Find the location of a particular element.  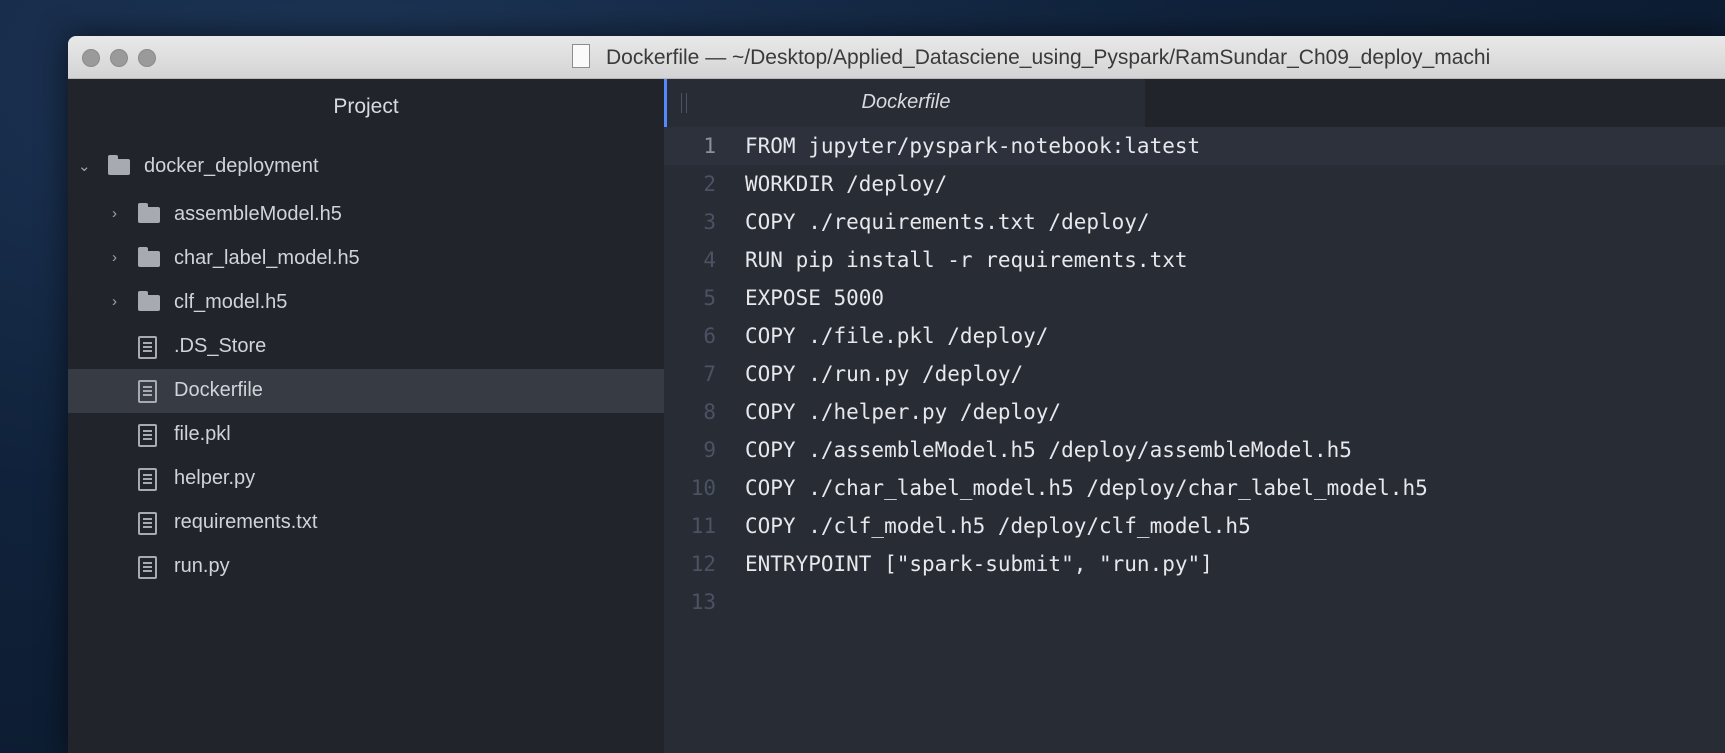

line-number: 7 is located at coordinates (709, 374).